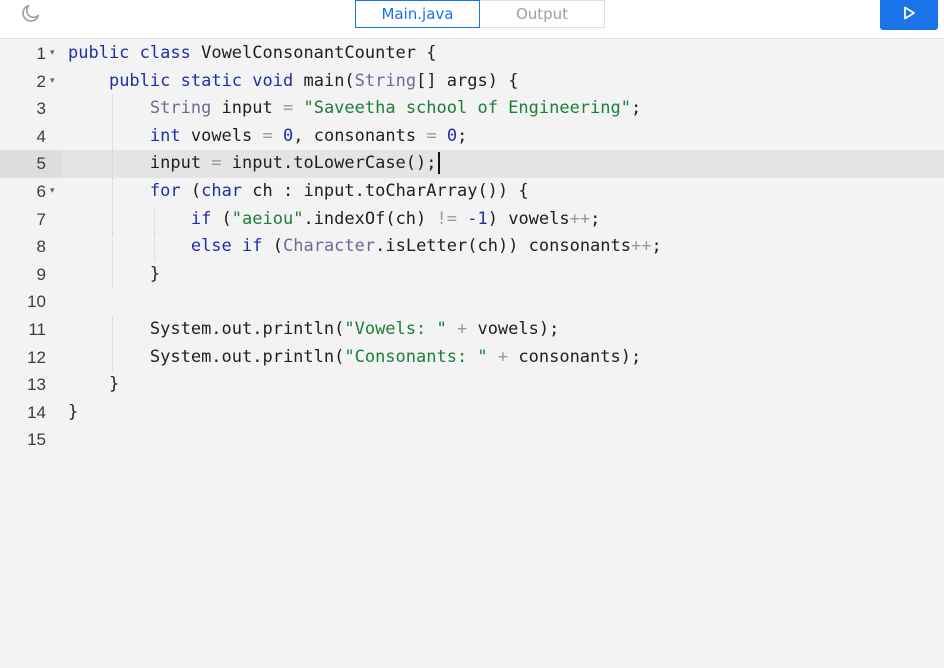 The width and height of the screenshot is (944, 668). I want to click on code-line: 13 }, so click(472, 385).